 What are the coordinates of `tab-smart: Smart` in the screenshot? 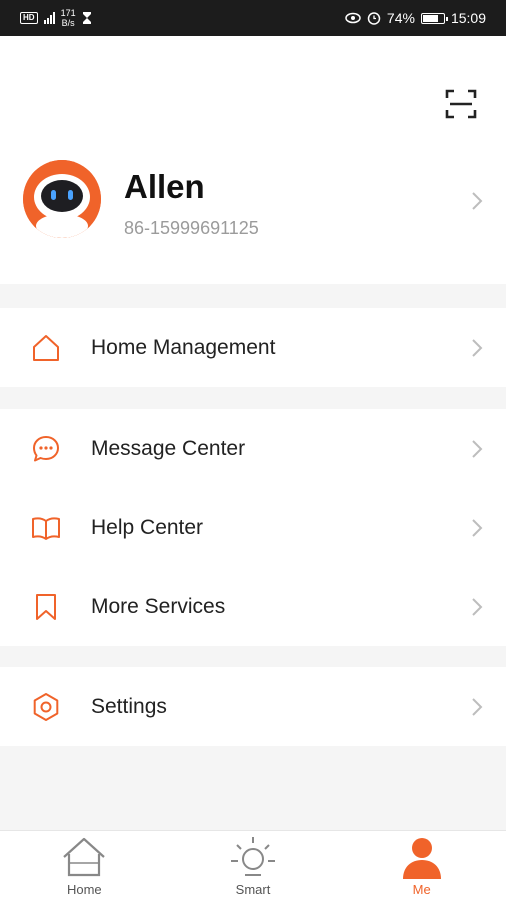 It's located at (253, 865).